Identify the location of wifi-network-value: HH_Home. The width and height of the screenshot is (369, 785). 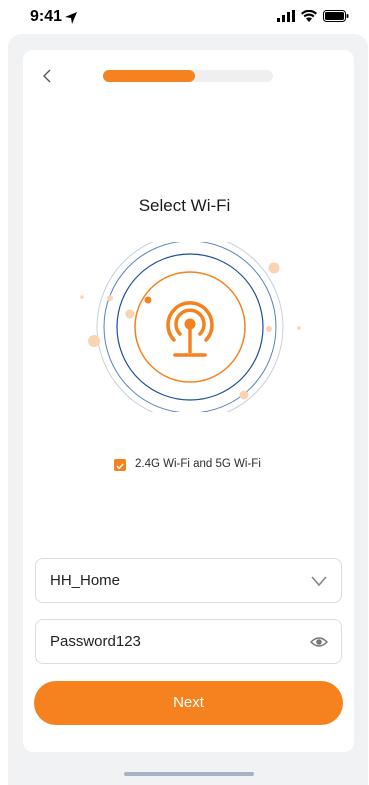
(85, 580).